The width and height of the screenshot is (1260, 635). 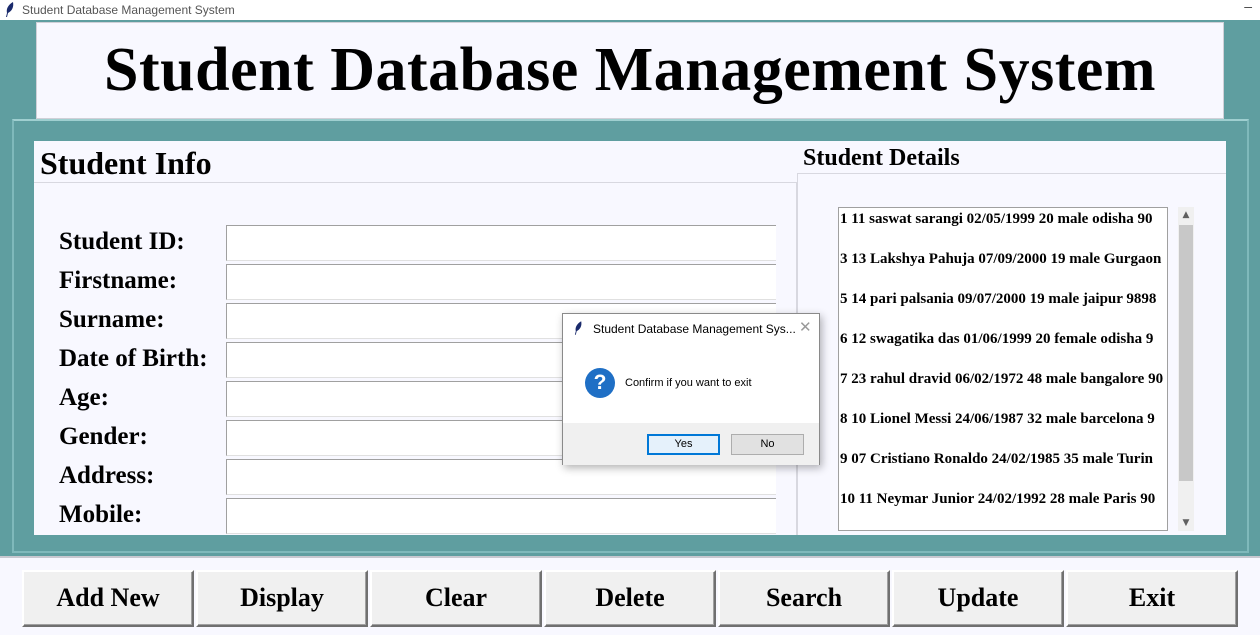 What do you see at coordinates (118, 280) in the screenshot?
I see `firstname-label: Firstname:` at bounding box center [118, 280].